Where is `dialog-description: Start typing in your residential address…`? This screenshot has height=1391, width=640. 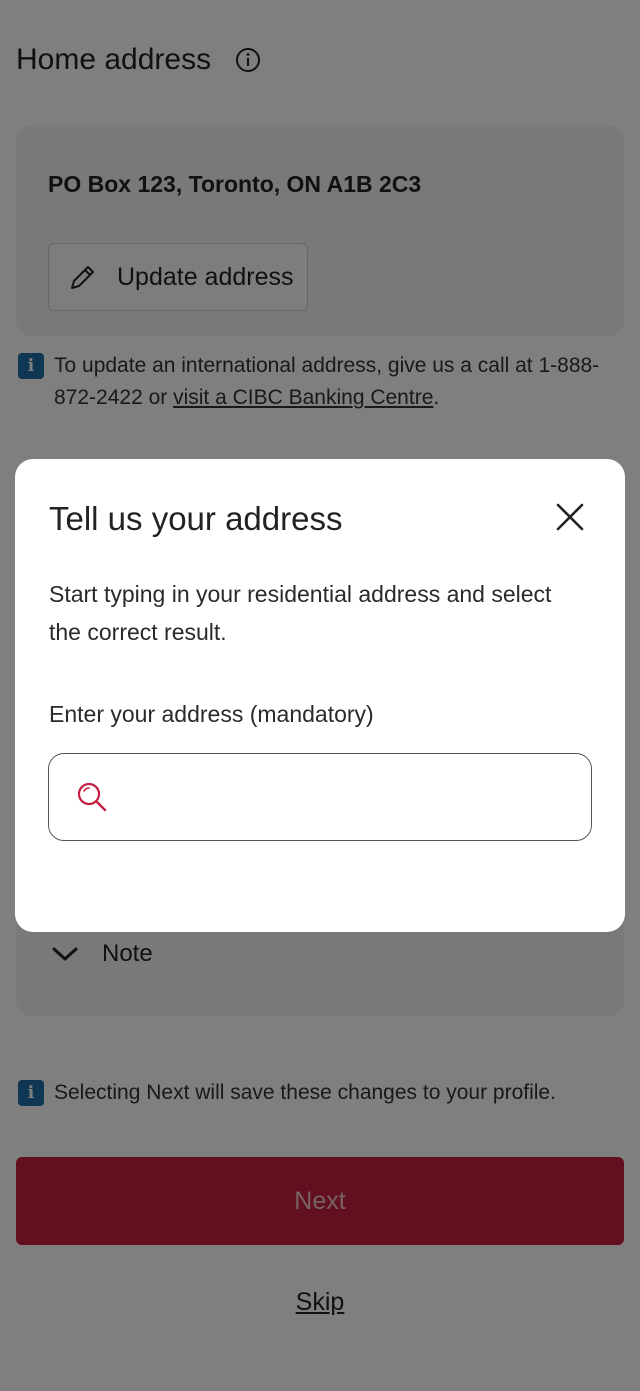
dialog-description: Start typing in your residential address… is located at coordinates (300, 613).